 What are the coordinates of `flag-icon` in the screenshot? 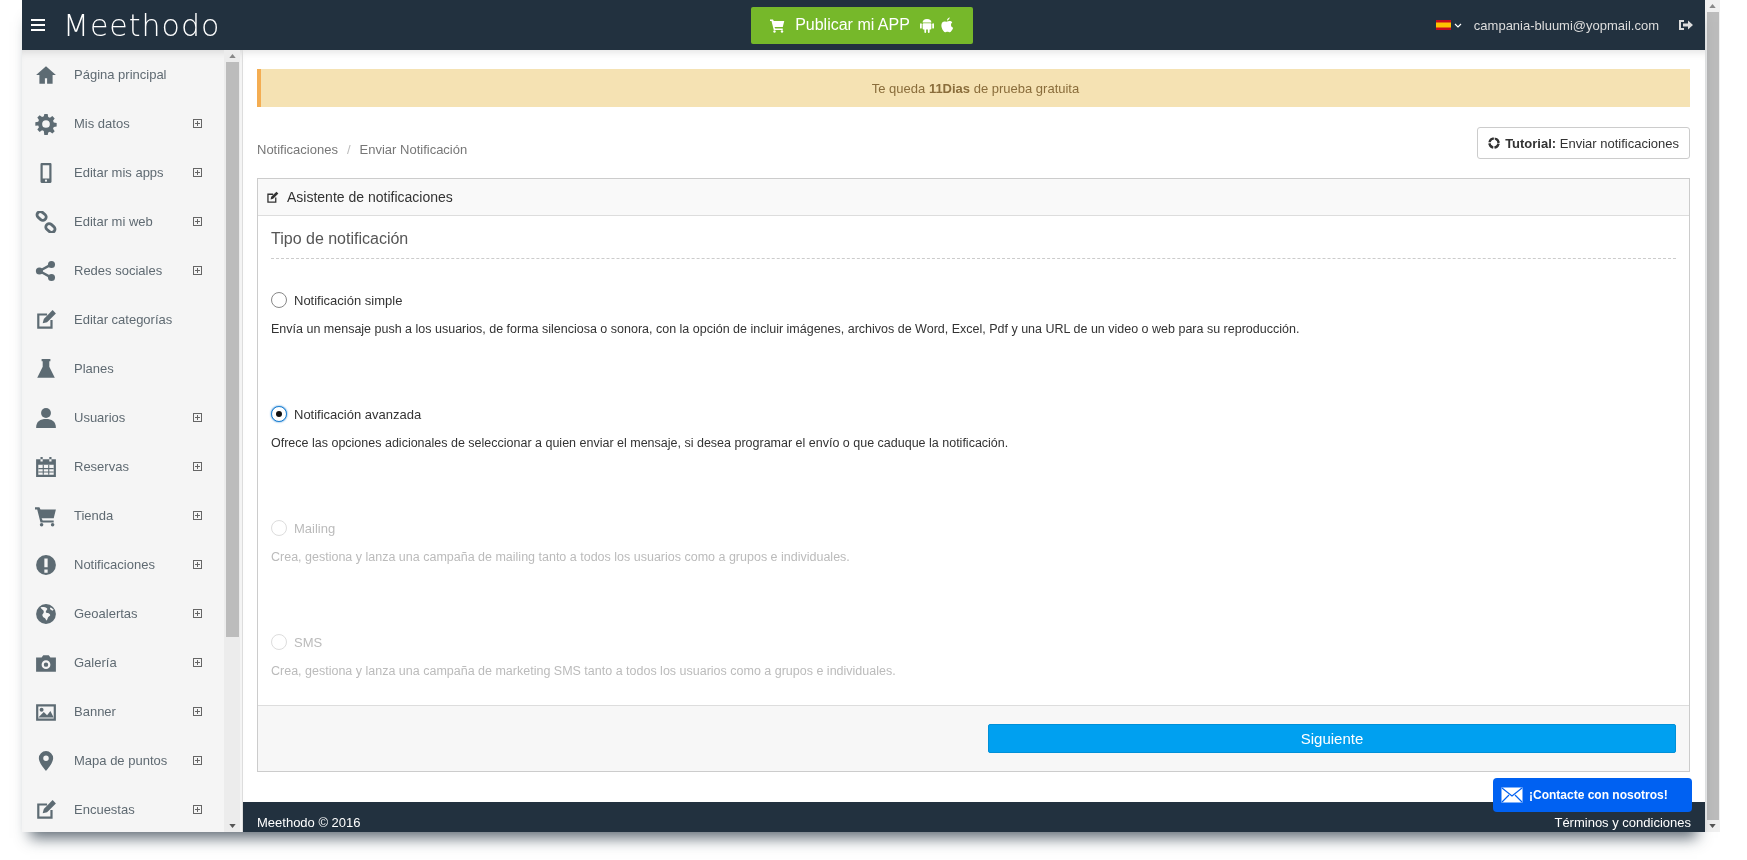 It's located at (1443, 25).